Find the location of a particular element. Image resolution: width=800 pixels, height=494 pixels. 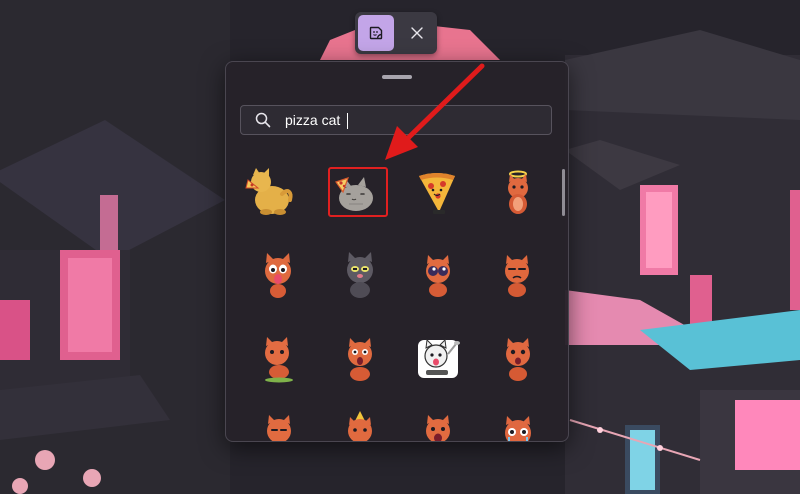

close-icon is located at coordinates (417, 33).